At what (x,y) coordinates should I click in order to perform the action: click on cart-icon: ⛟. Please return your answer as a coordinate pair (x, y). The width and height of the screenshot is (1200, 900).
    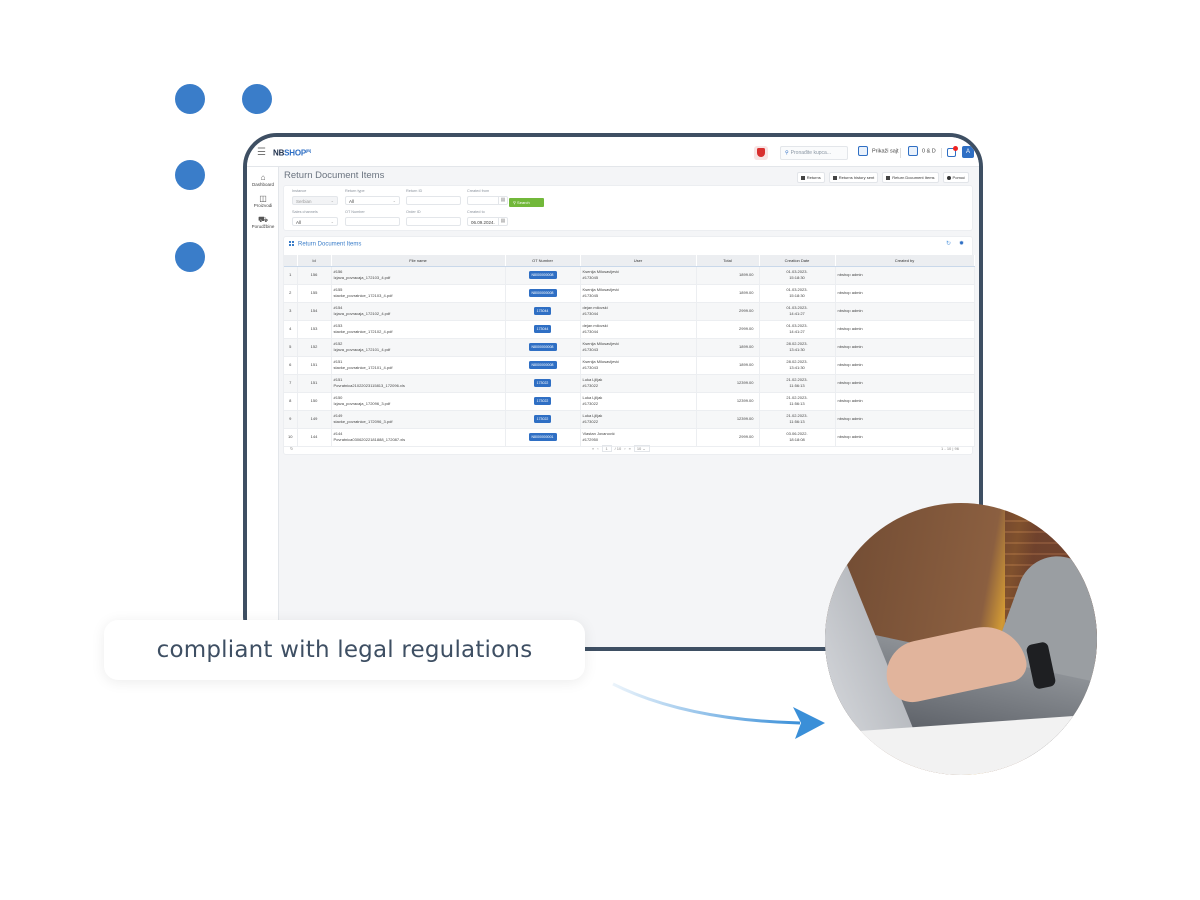
    Looking at the image, I should click on (263, 219).